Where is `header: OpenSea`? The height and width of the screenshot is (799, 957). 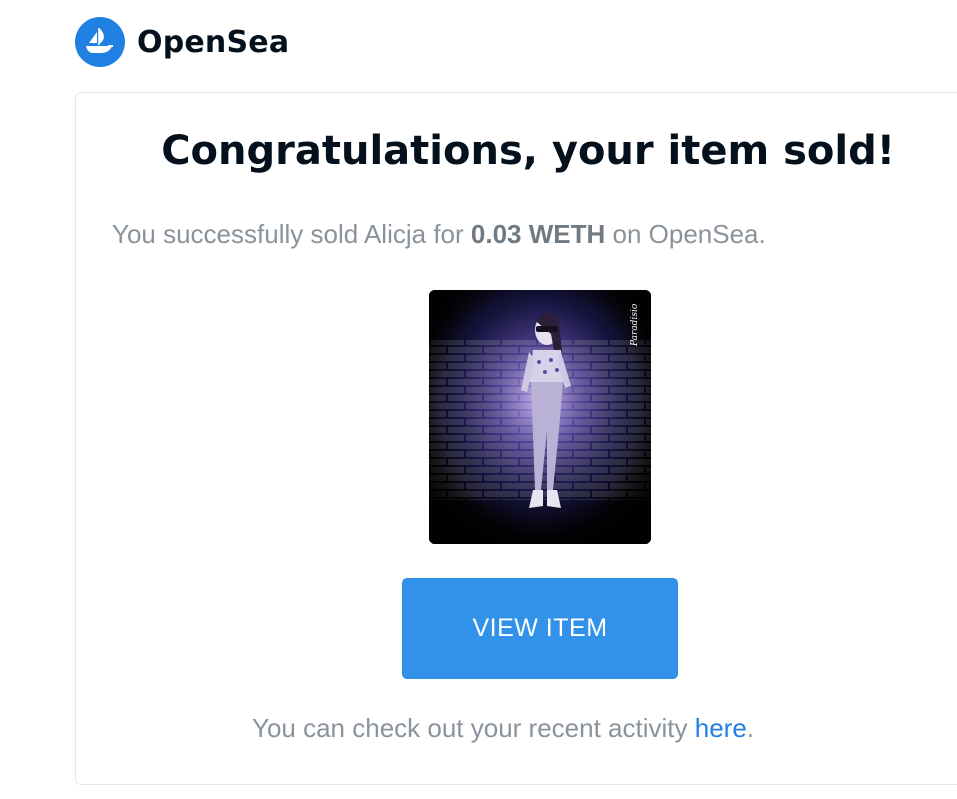 header: OpenSea is located at coordinates (182, 42).